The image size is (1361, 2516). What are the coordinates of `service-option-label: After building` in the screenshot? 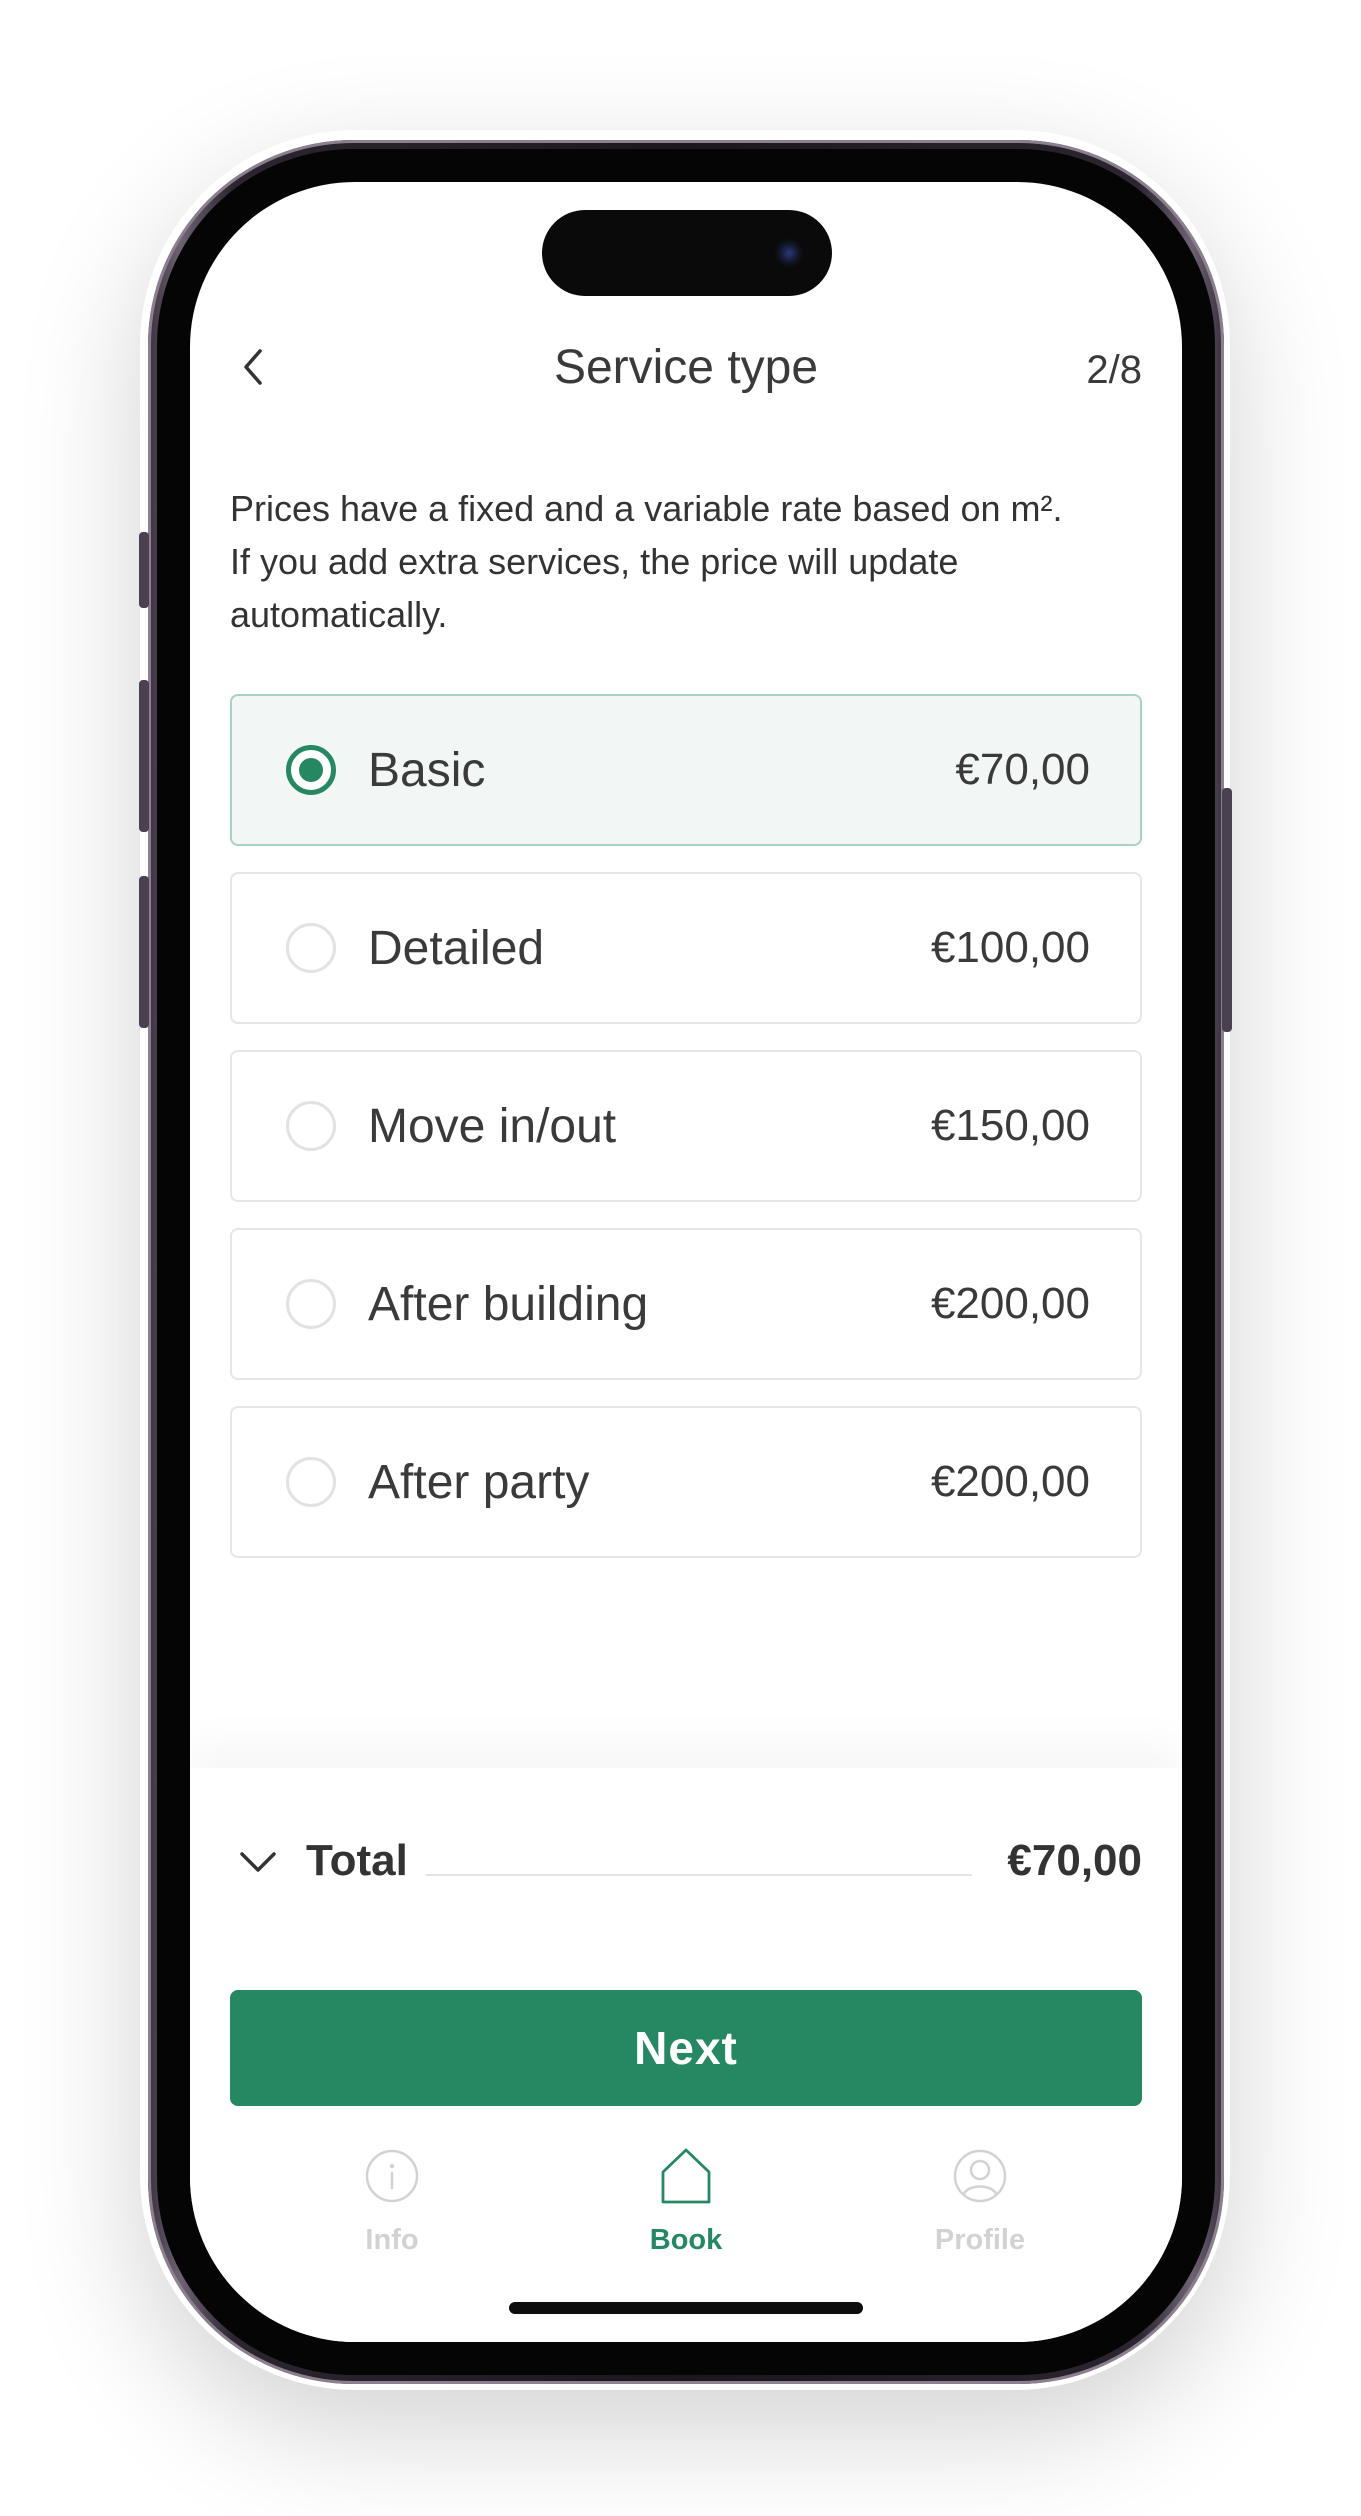 It's located at (508, 1304).